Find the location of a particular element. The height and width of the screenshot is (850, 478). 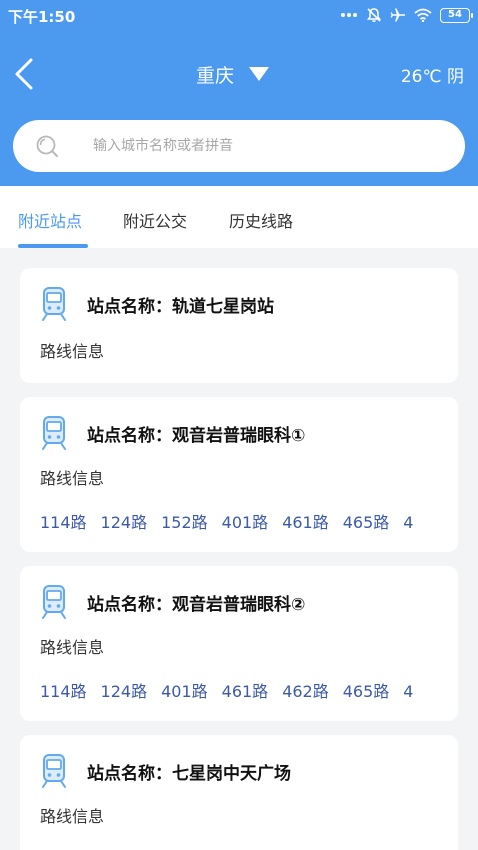

route-link: 152路 is located at coordinates (184, 521).